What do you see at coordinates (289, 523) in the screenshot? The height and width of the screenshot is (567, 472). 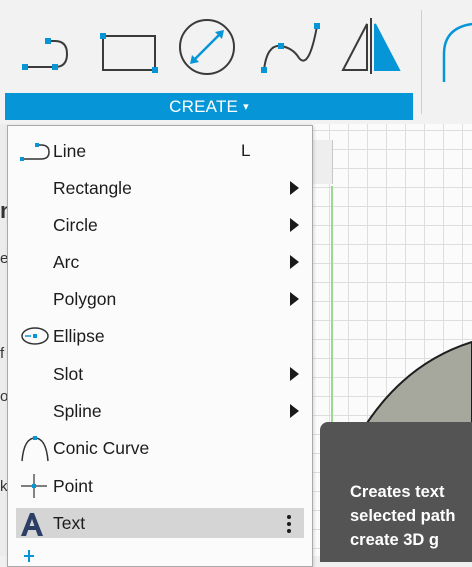 I see `more-options-icon` at bounding box center [289, 523].